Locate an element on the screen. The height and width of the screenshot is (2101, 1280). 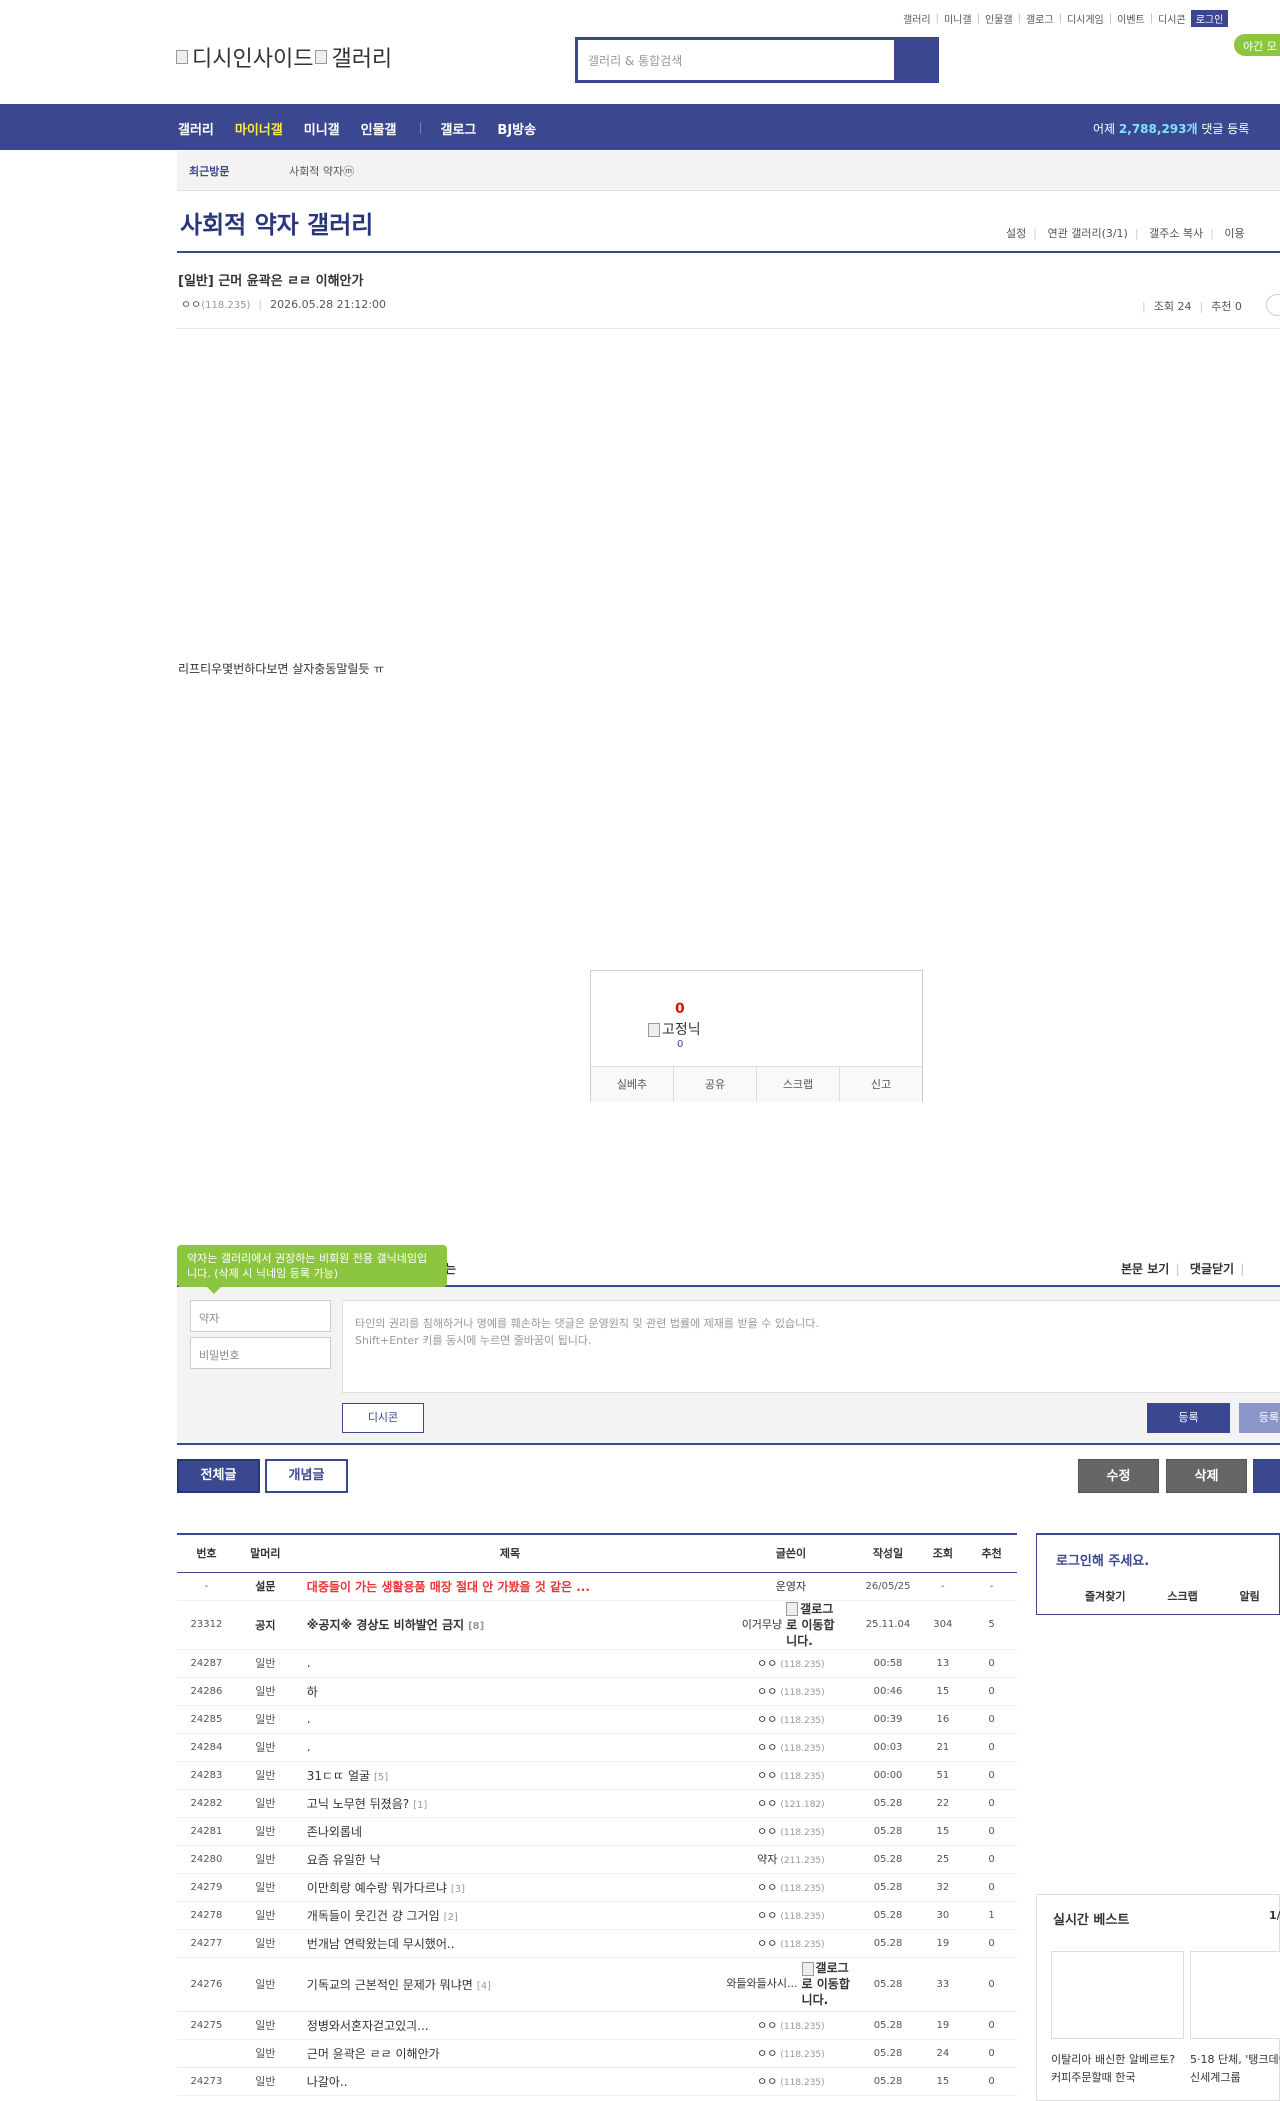
cell-writer: ㅇㅇ (121.182) is located at coordinates (791, 1803).